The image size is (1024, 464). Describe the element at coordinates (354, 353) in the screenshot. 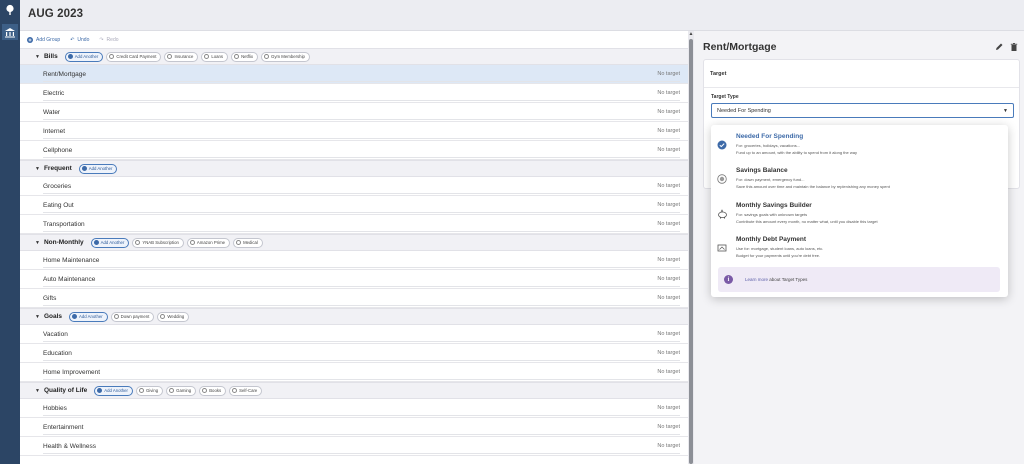

I see `category-row: Education No target` at that location.